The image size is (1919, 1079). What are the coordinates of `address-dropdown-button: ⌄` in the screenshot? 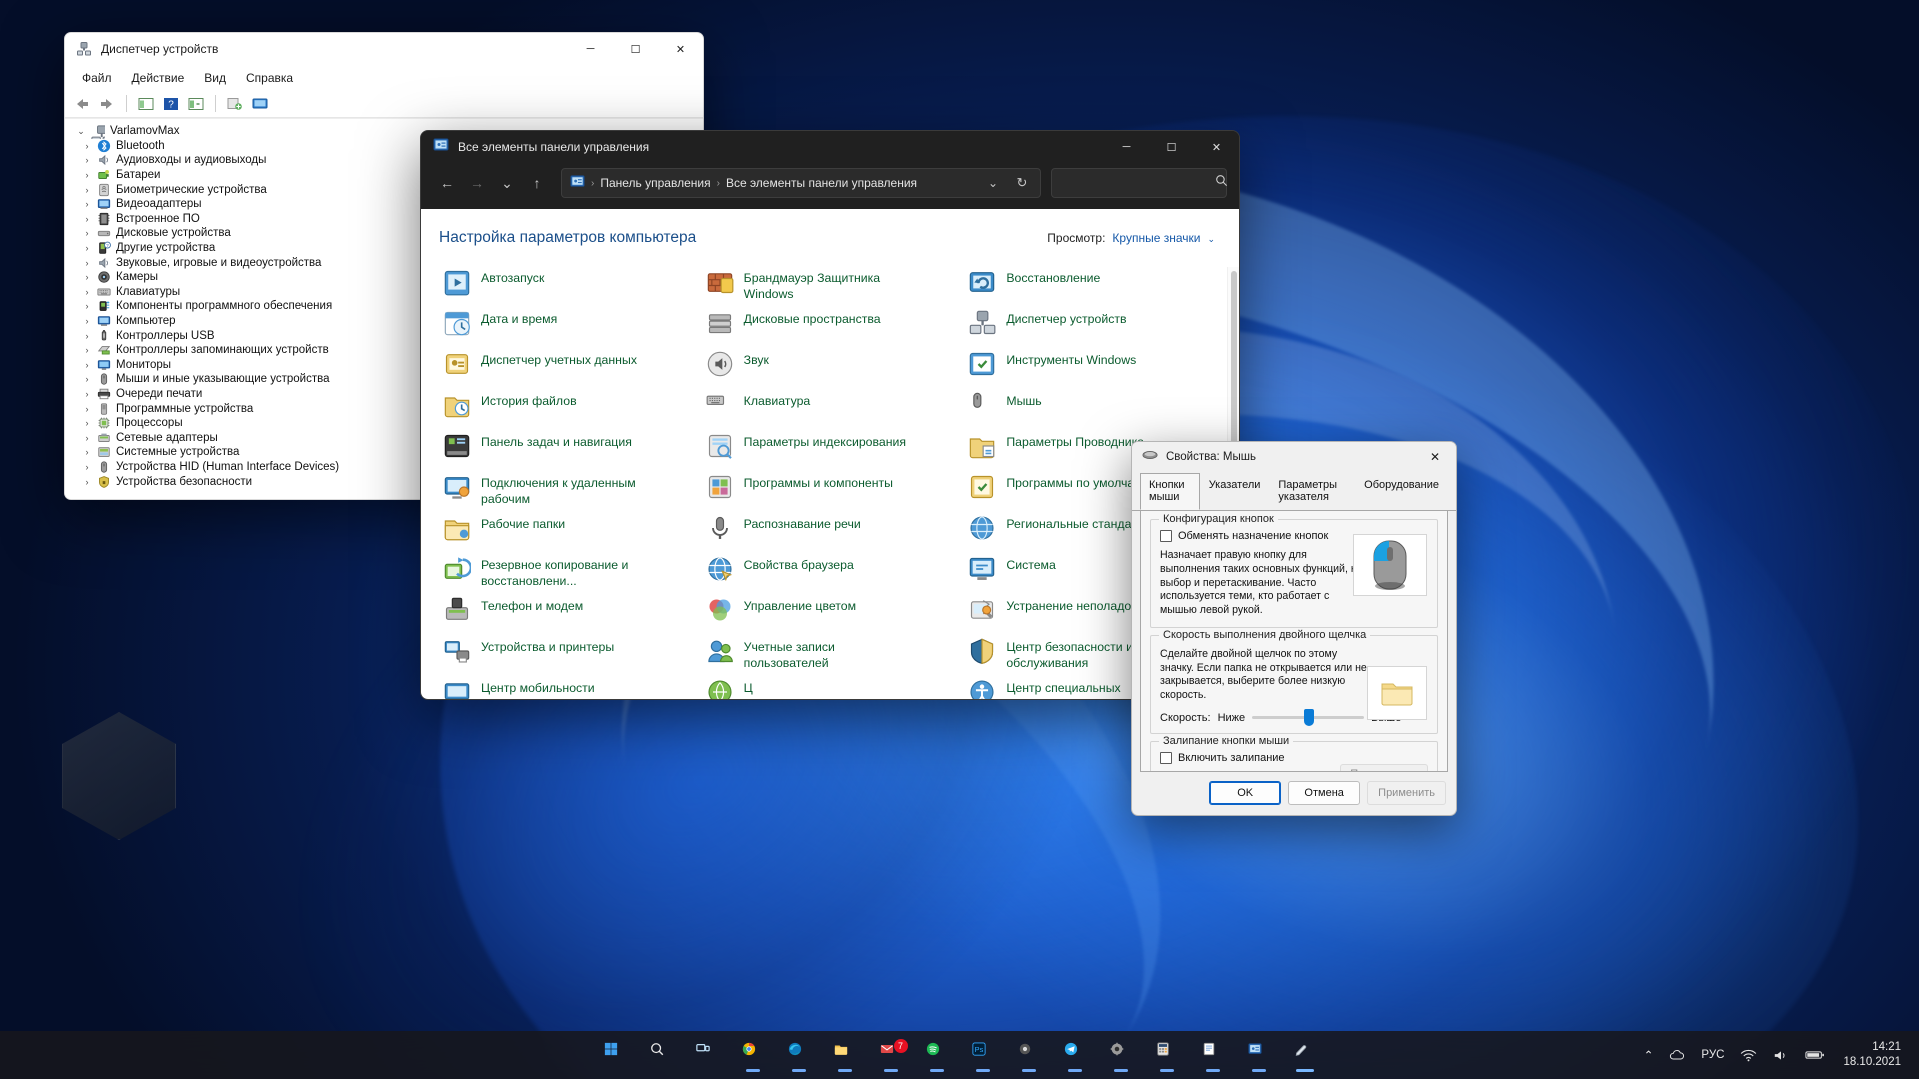 It's located at (993, 183).